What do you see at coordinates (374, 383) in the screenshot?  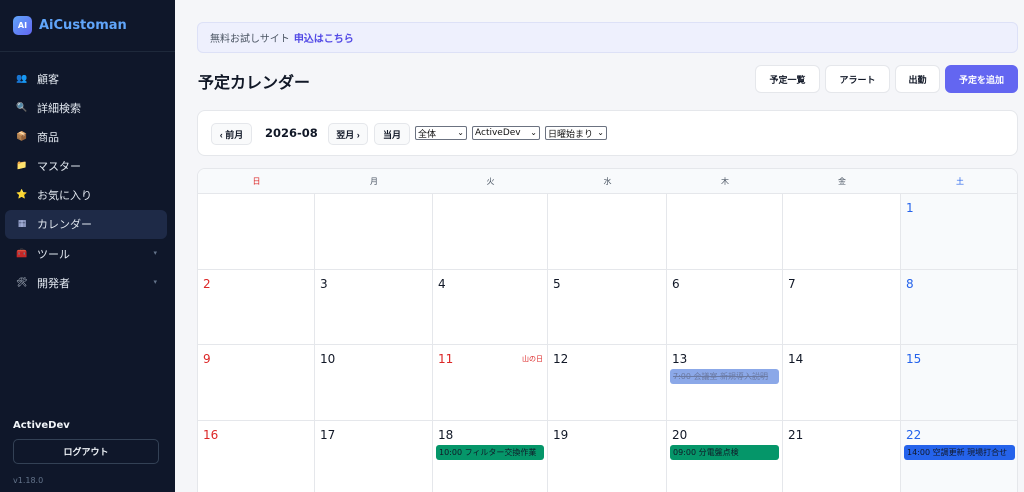 I see `calendar-day-cell: 10` at bounding box center [374, 383].